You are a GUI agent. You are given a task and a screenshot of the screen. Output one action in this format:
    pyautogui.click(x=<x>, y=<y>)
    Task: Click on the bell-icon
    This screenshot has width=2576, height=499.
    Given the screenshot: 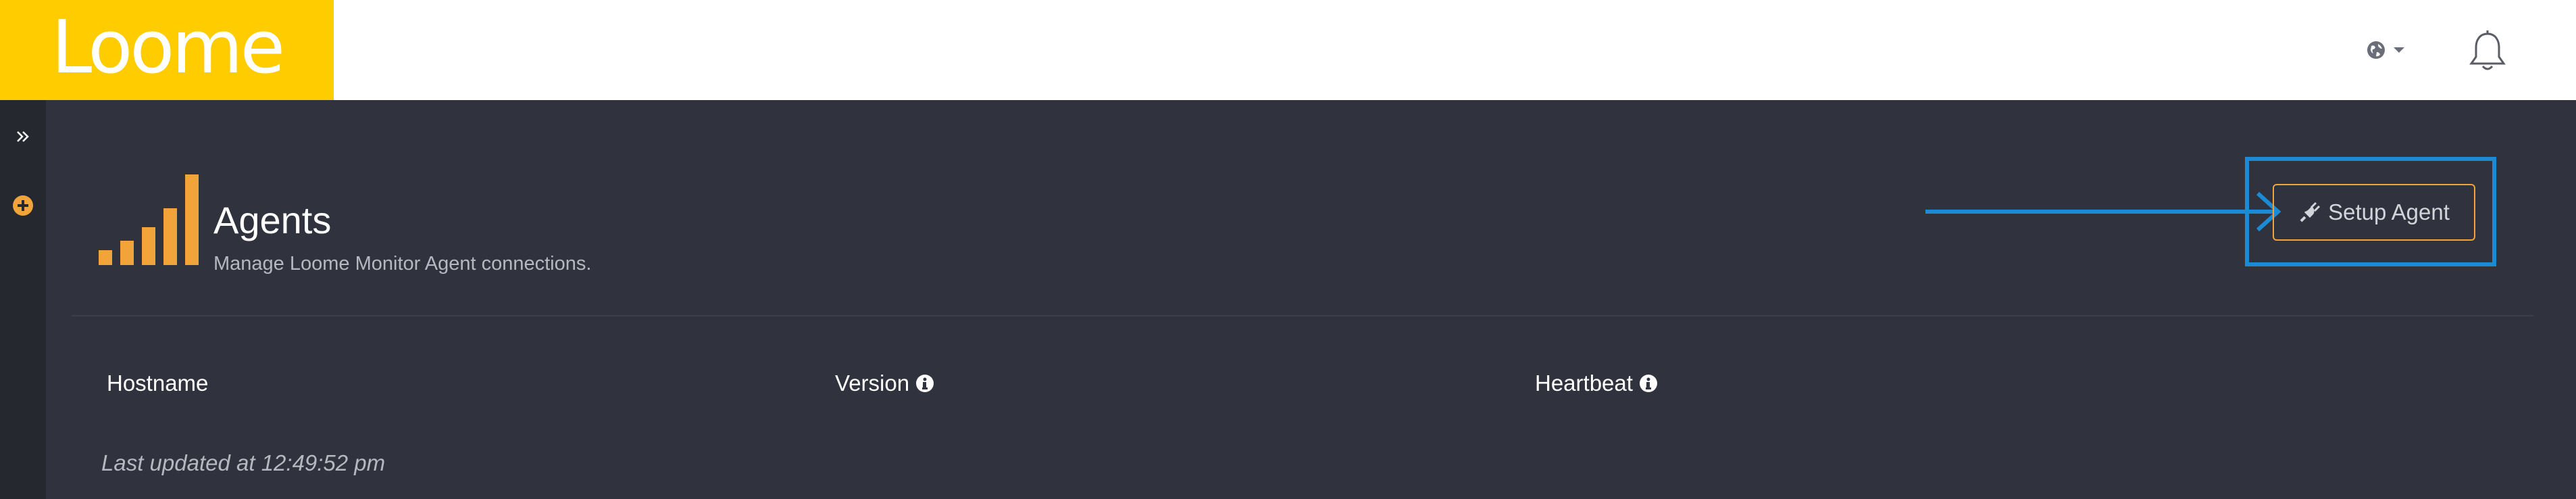 What is the action you would take?
    pyautogui.click(x=2487, y=50)
    